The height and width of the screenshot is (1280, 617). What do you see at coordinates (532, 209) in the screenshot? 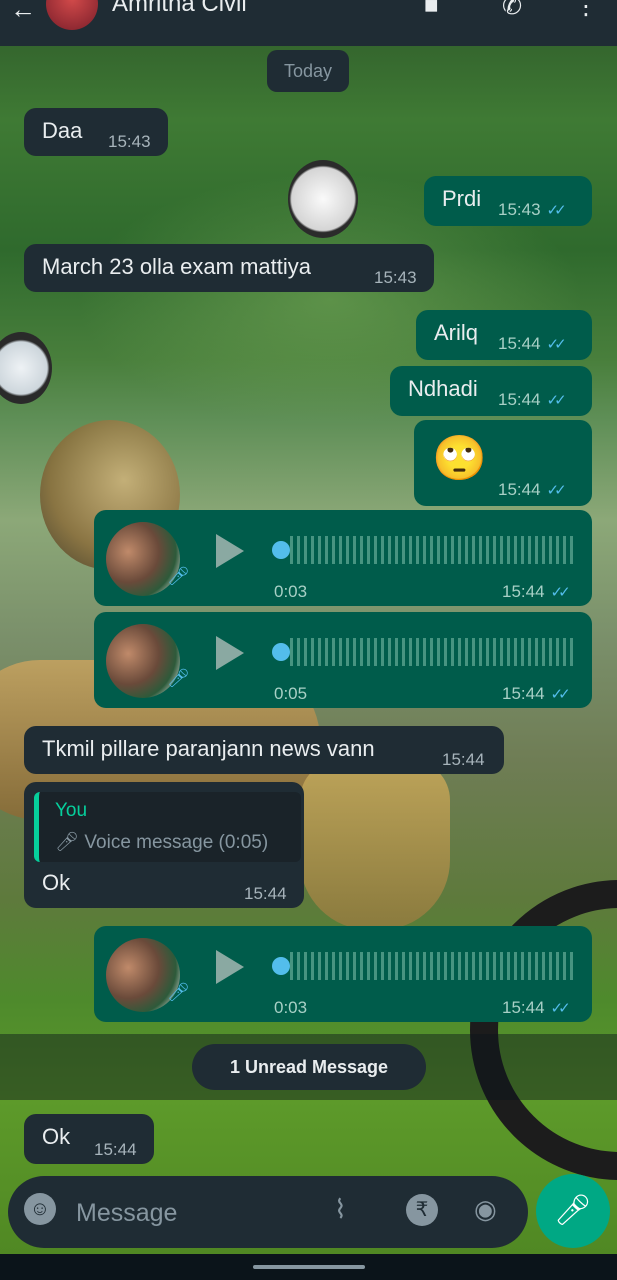
I see `message-time-status: 15:43 ✓✓` at bounding box center [532, 209].